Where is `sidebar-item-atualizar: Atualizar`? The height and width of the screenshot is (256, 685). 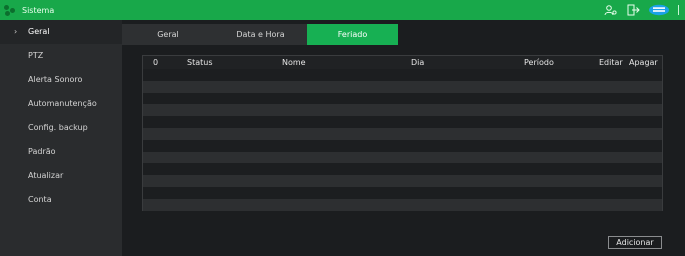
sidebar-item-atualizar: Atualizar is located at coordinates (61, 176).